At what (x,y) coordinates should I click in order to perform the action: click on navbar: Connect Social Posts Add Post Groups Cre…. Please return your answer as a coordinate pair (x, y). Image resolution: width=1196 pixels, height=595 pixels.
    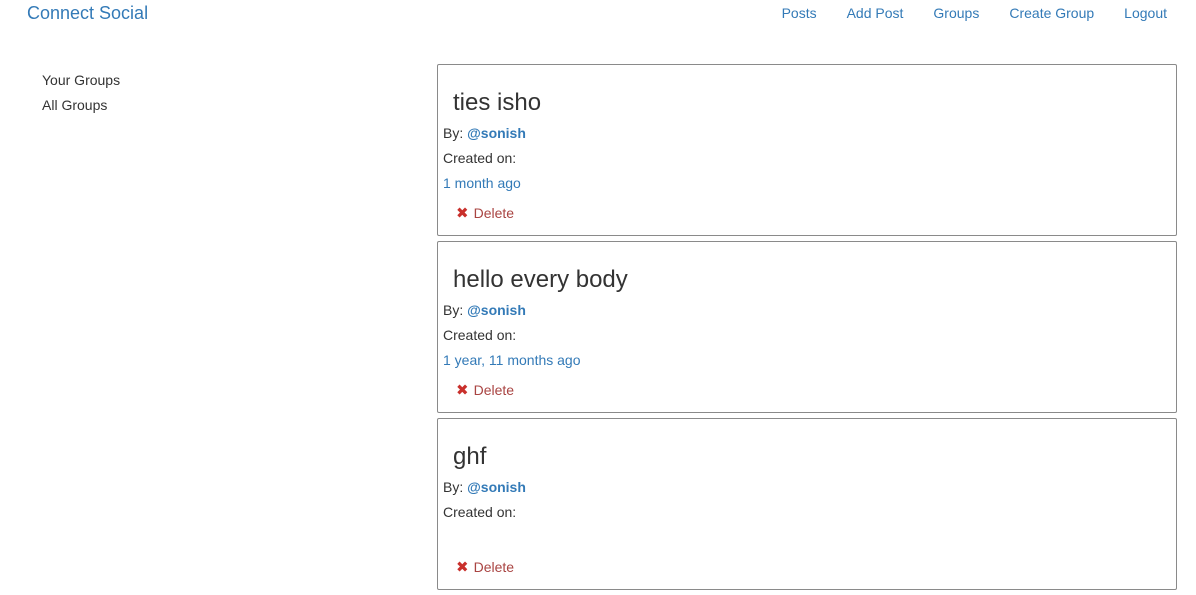
    Looking at the image, I should click on (598, 15).